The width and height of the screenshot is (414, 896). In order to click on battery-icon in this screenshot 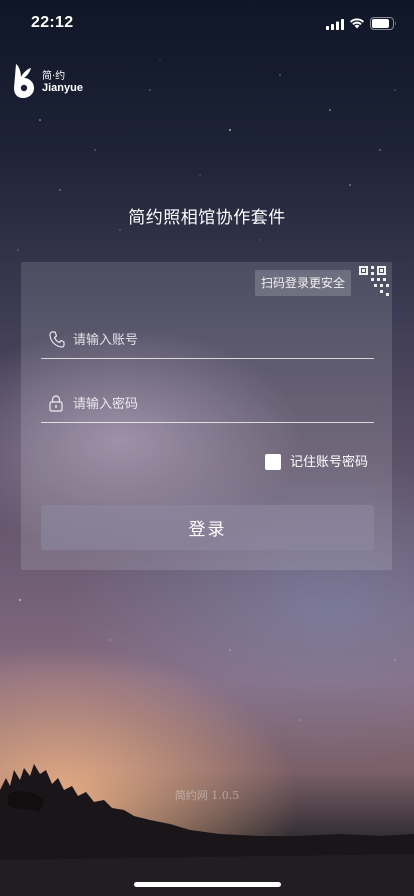, I will do `click(383, 23)`.